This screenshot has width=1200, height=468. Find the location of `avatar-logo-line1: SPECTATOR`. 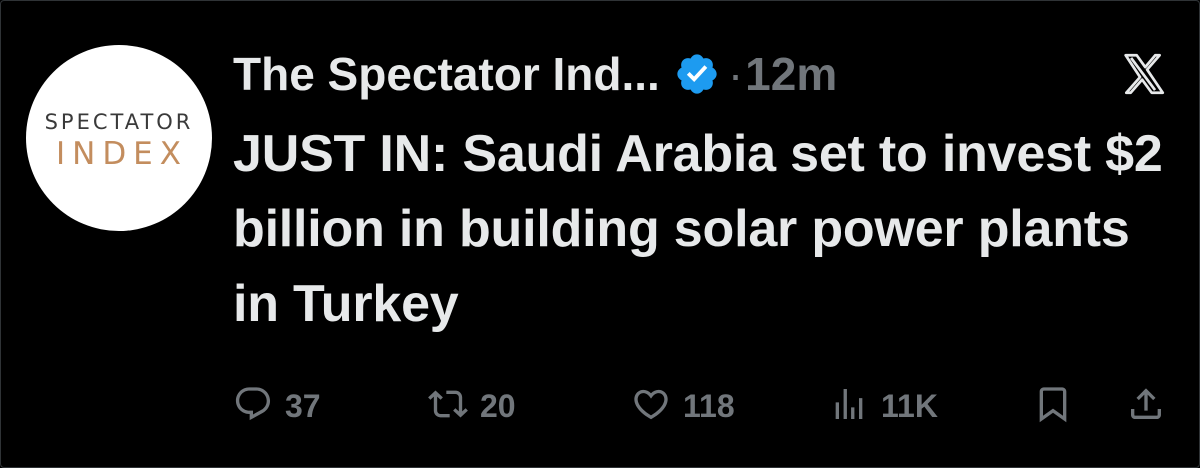

avatar-logo-line1: SPECTATOR is located at coordinates (119, 122).